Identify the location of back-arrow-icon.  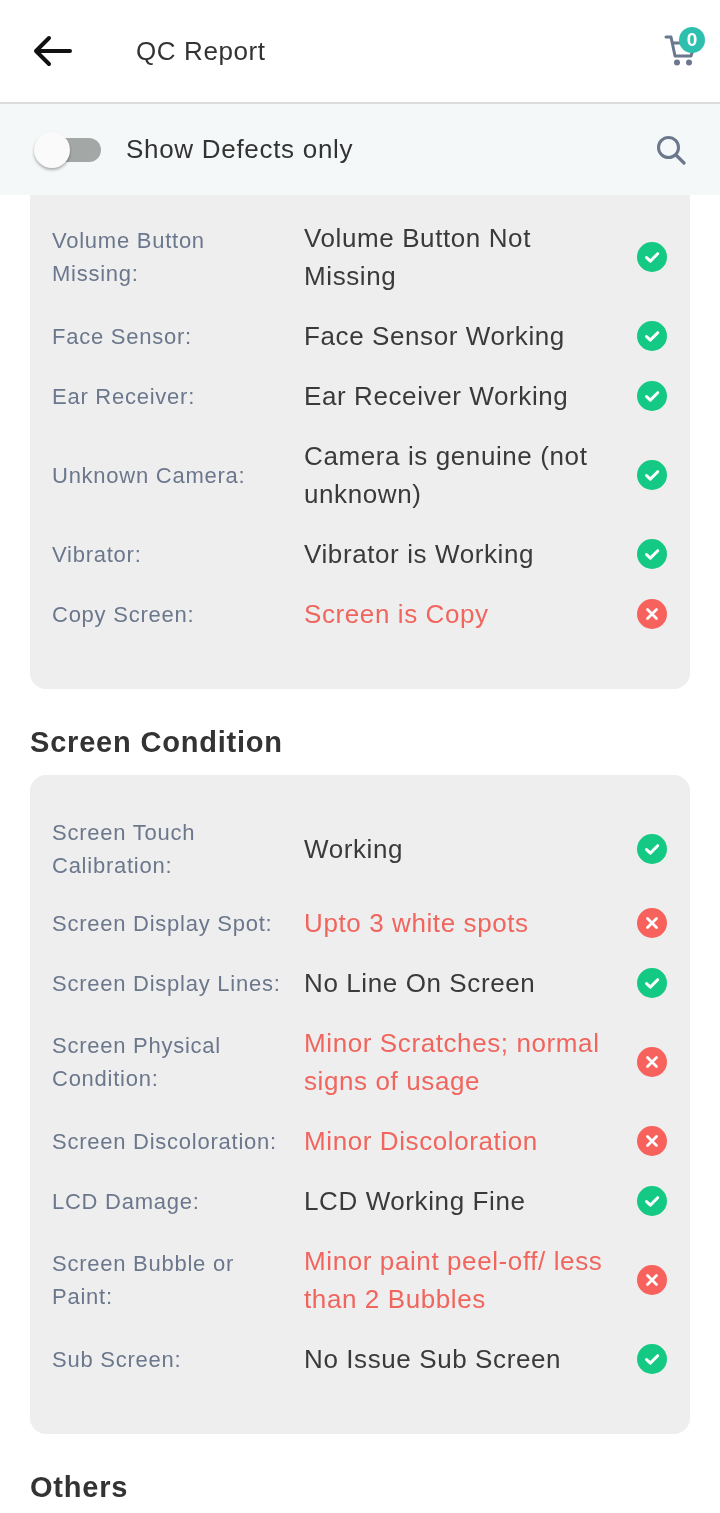
(52, 51).